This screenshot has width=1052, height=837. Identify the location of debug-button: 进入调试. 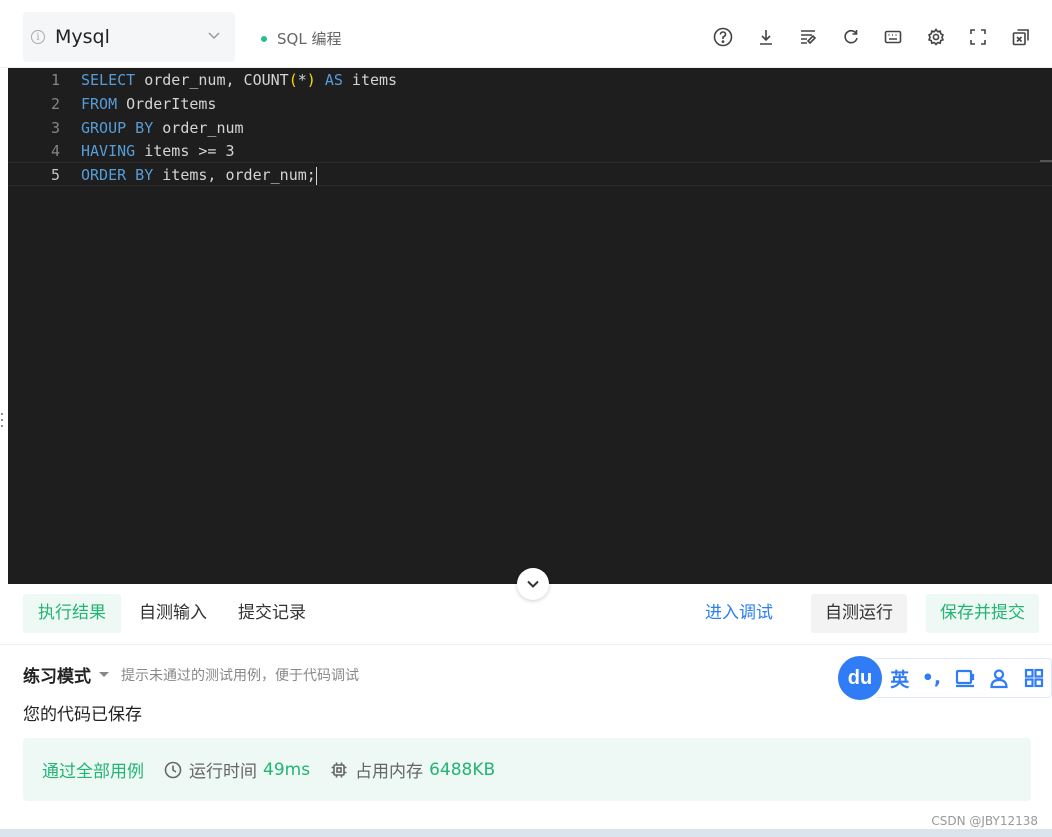
(739, 613).